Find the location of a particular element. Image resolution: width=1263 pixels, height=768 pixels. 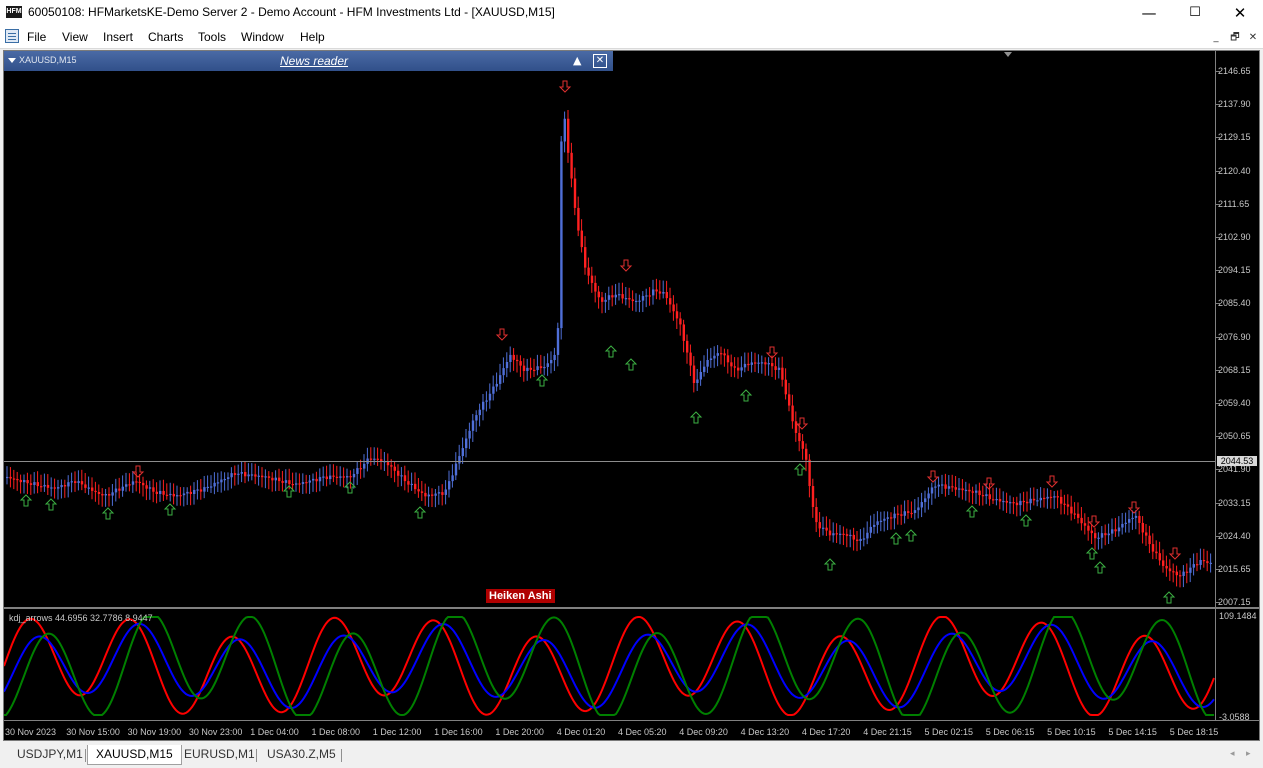

scroll-left-icon: ◂ is located at coordinates (1232, 754).